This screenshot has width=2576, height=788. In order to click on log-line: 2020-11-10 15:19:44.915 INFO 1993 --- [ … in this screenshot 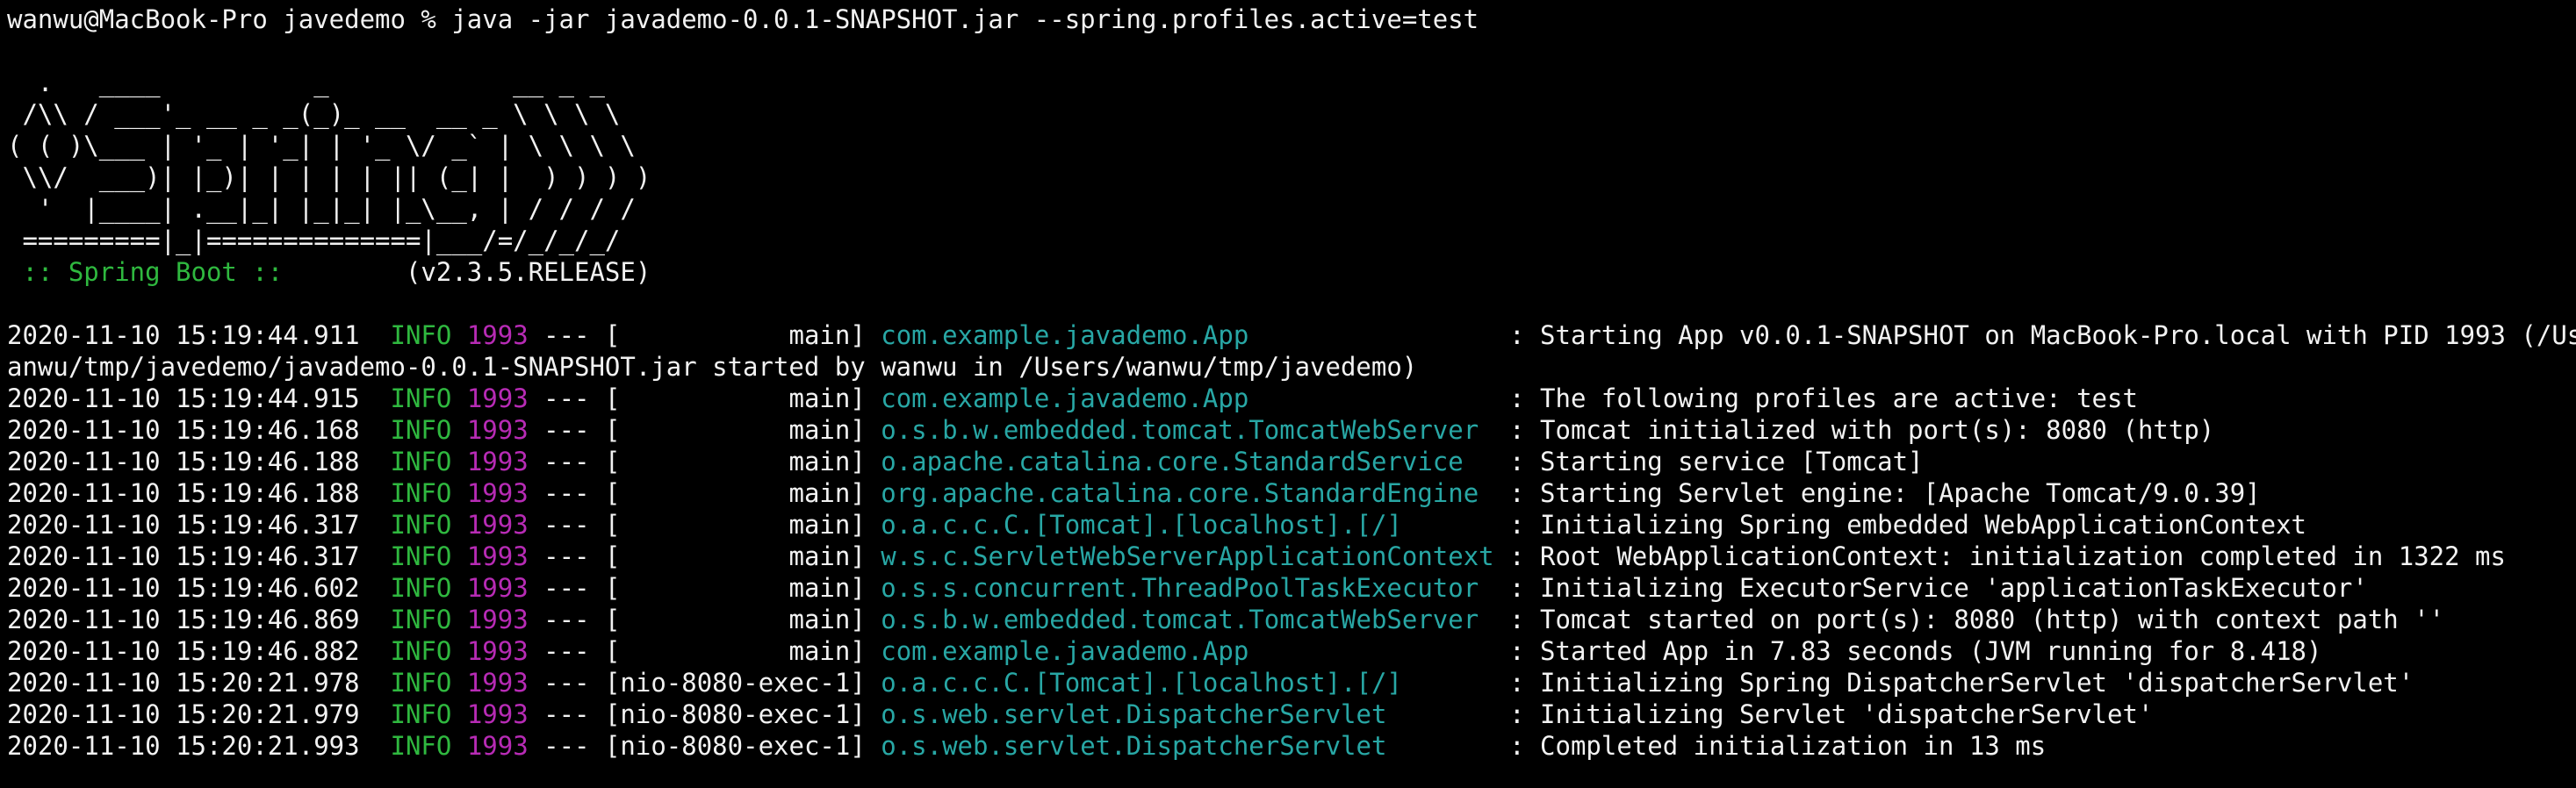, I will do `click(1291, 398)`.